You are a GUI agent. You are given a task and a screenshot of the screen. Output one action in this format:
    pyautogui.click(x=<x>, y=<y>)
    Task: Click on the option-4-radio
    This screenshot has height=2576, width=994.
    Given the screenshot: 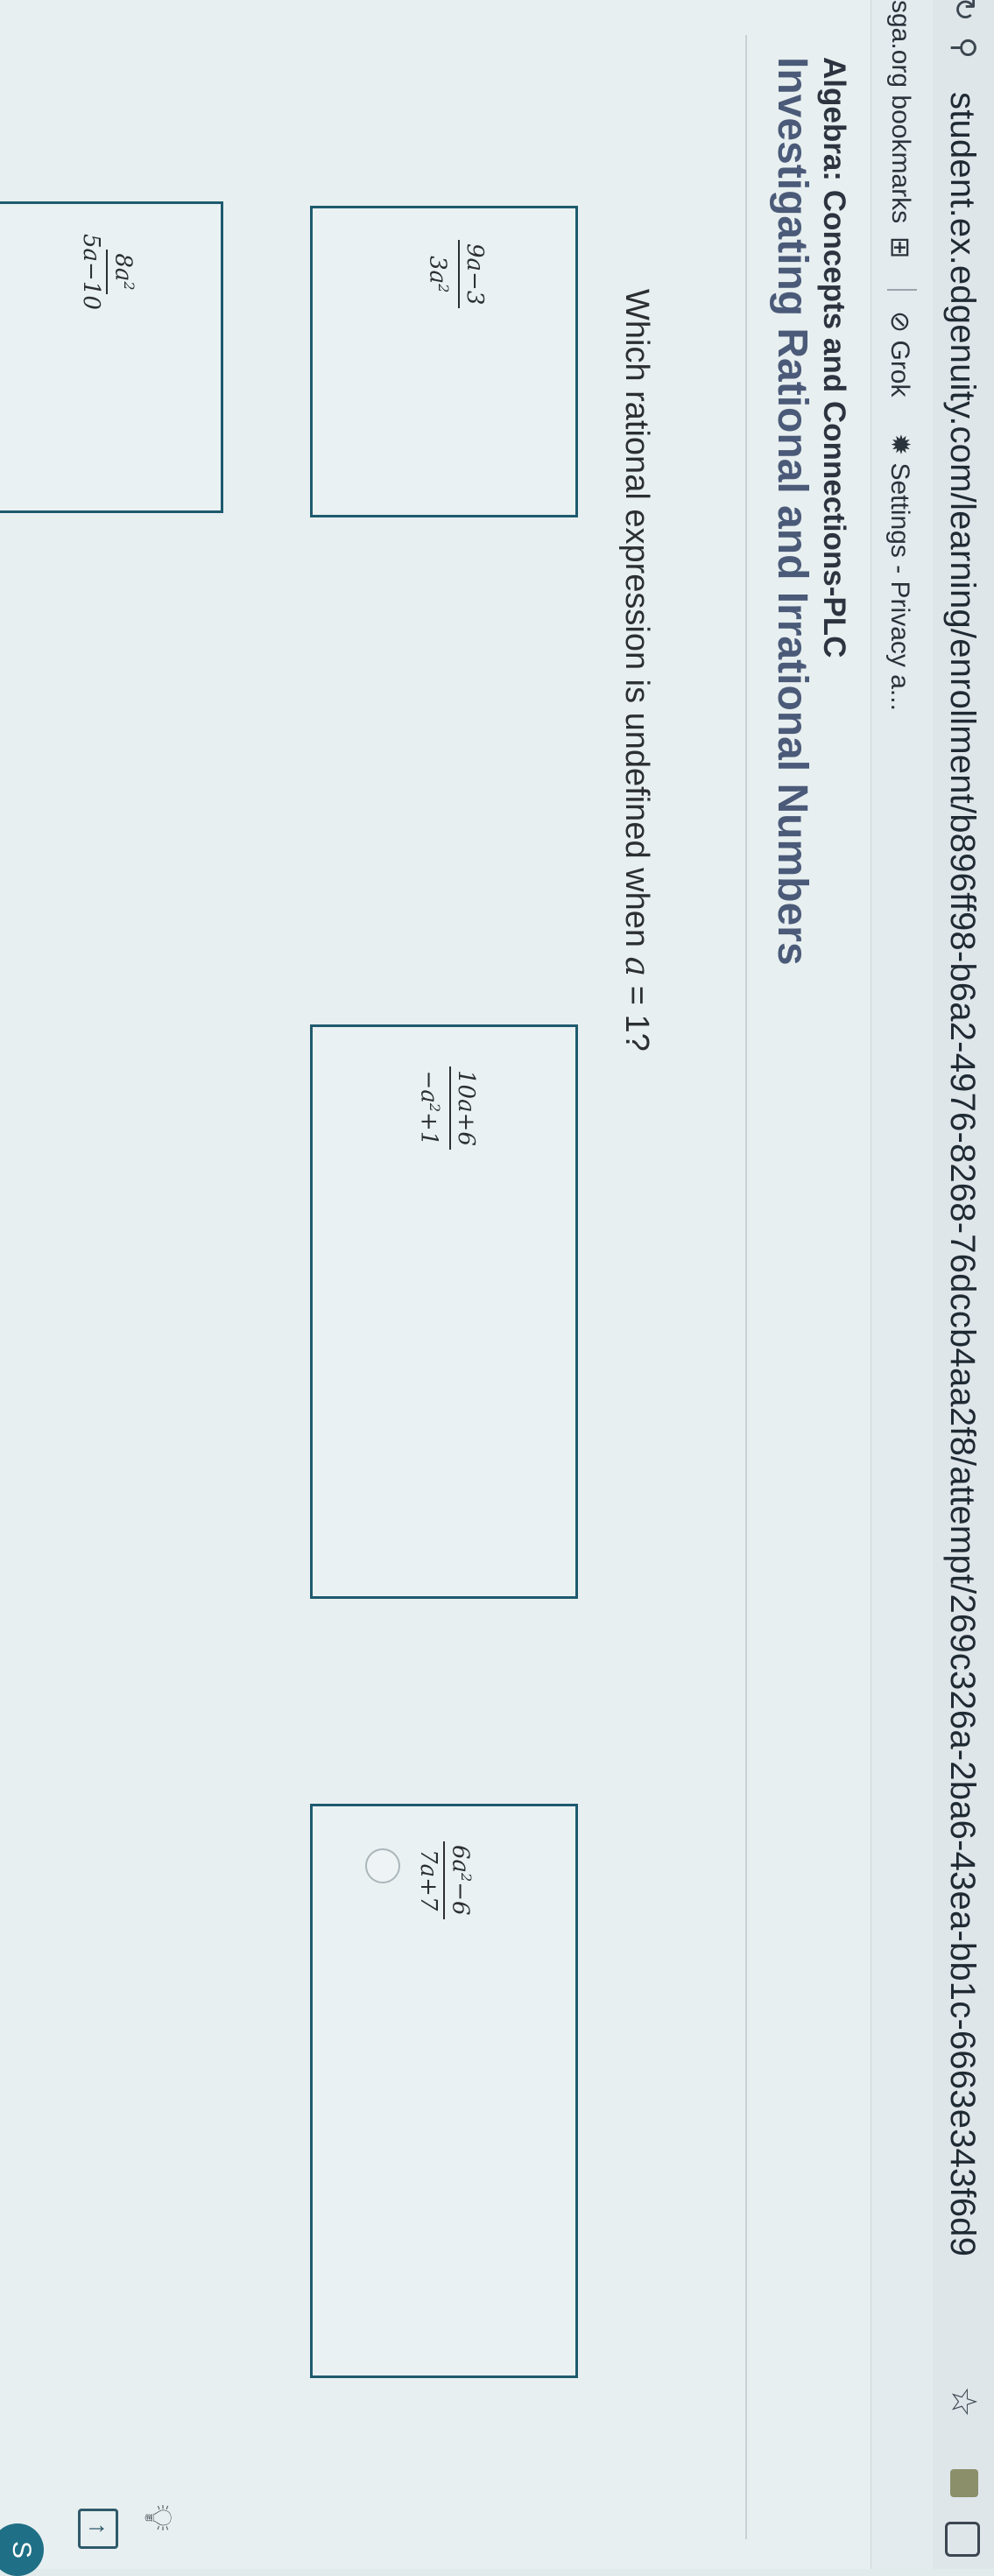 What is the action you would take?
    pyautogui.click(x=382, y=1865)
    